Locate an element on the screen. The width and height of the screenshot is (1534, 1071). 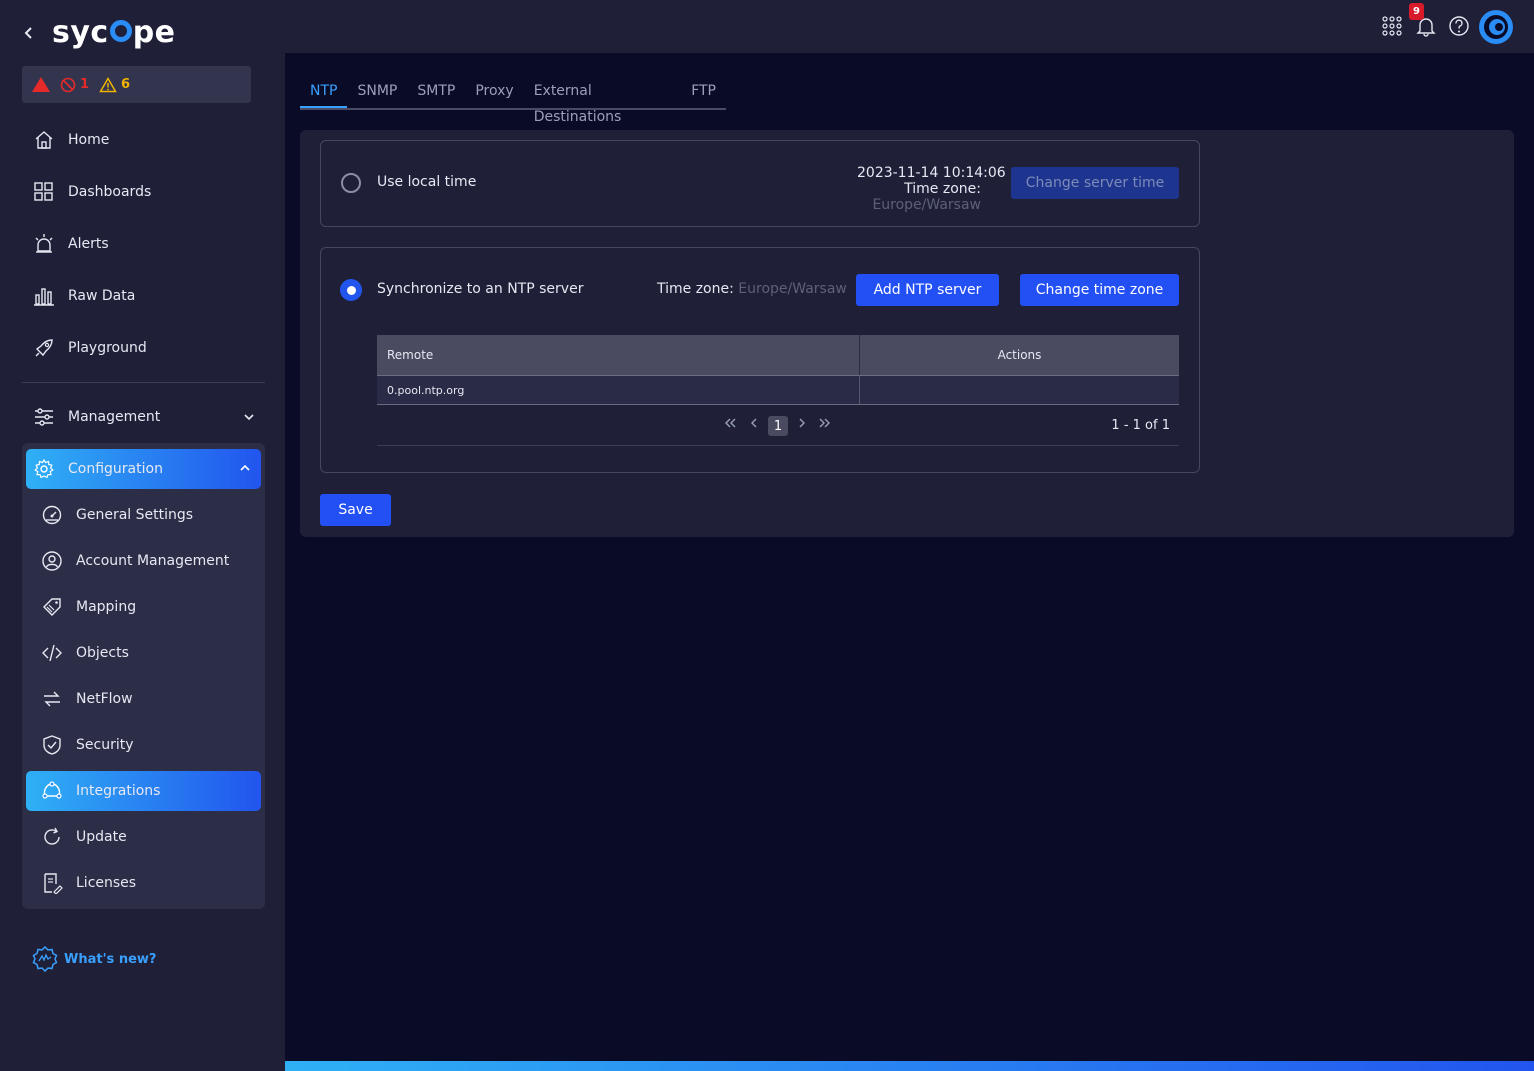
tab-proxy: Proxy is located at coordinates (494, 93).